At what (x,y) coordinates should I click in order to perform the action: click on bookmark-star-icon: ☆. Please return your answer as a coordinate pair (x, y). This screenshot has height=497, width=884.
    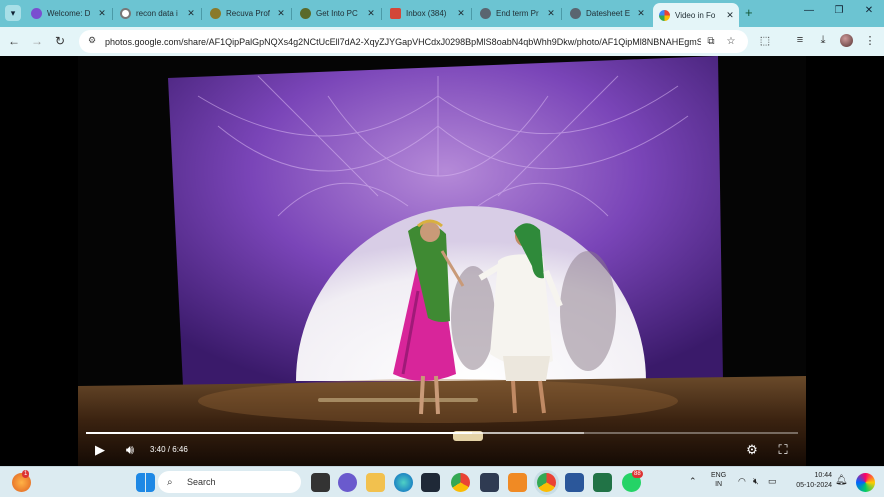
    Looking at the image, I should click on (731, 41).